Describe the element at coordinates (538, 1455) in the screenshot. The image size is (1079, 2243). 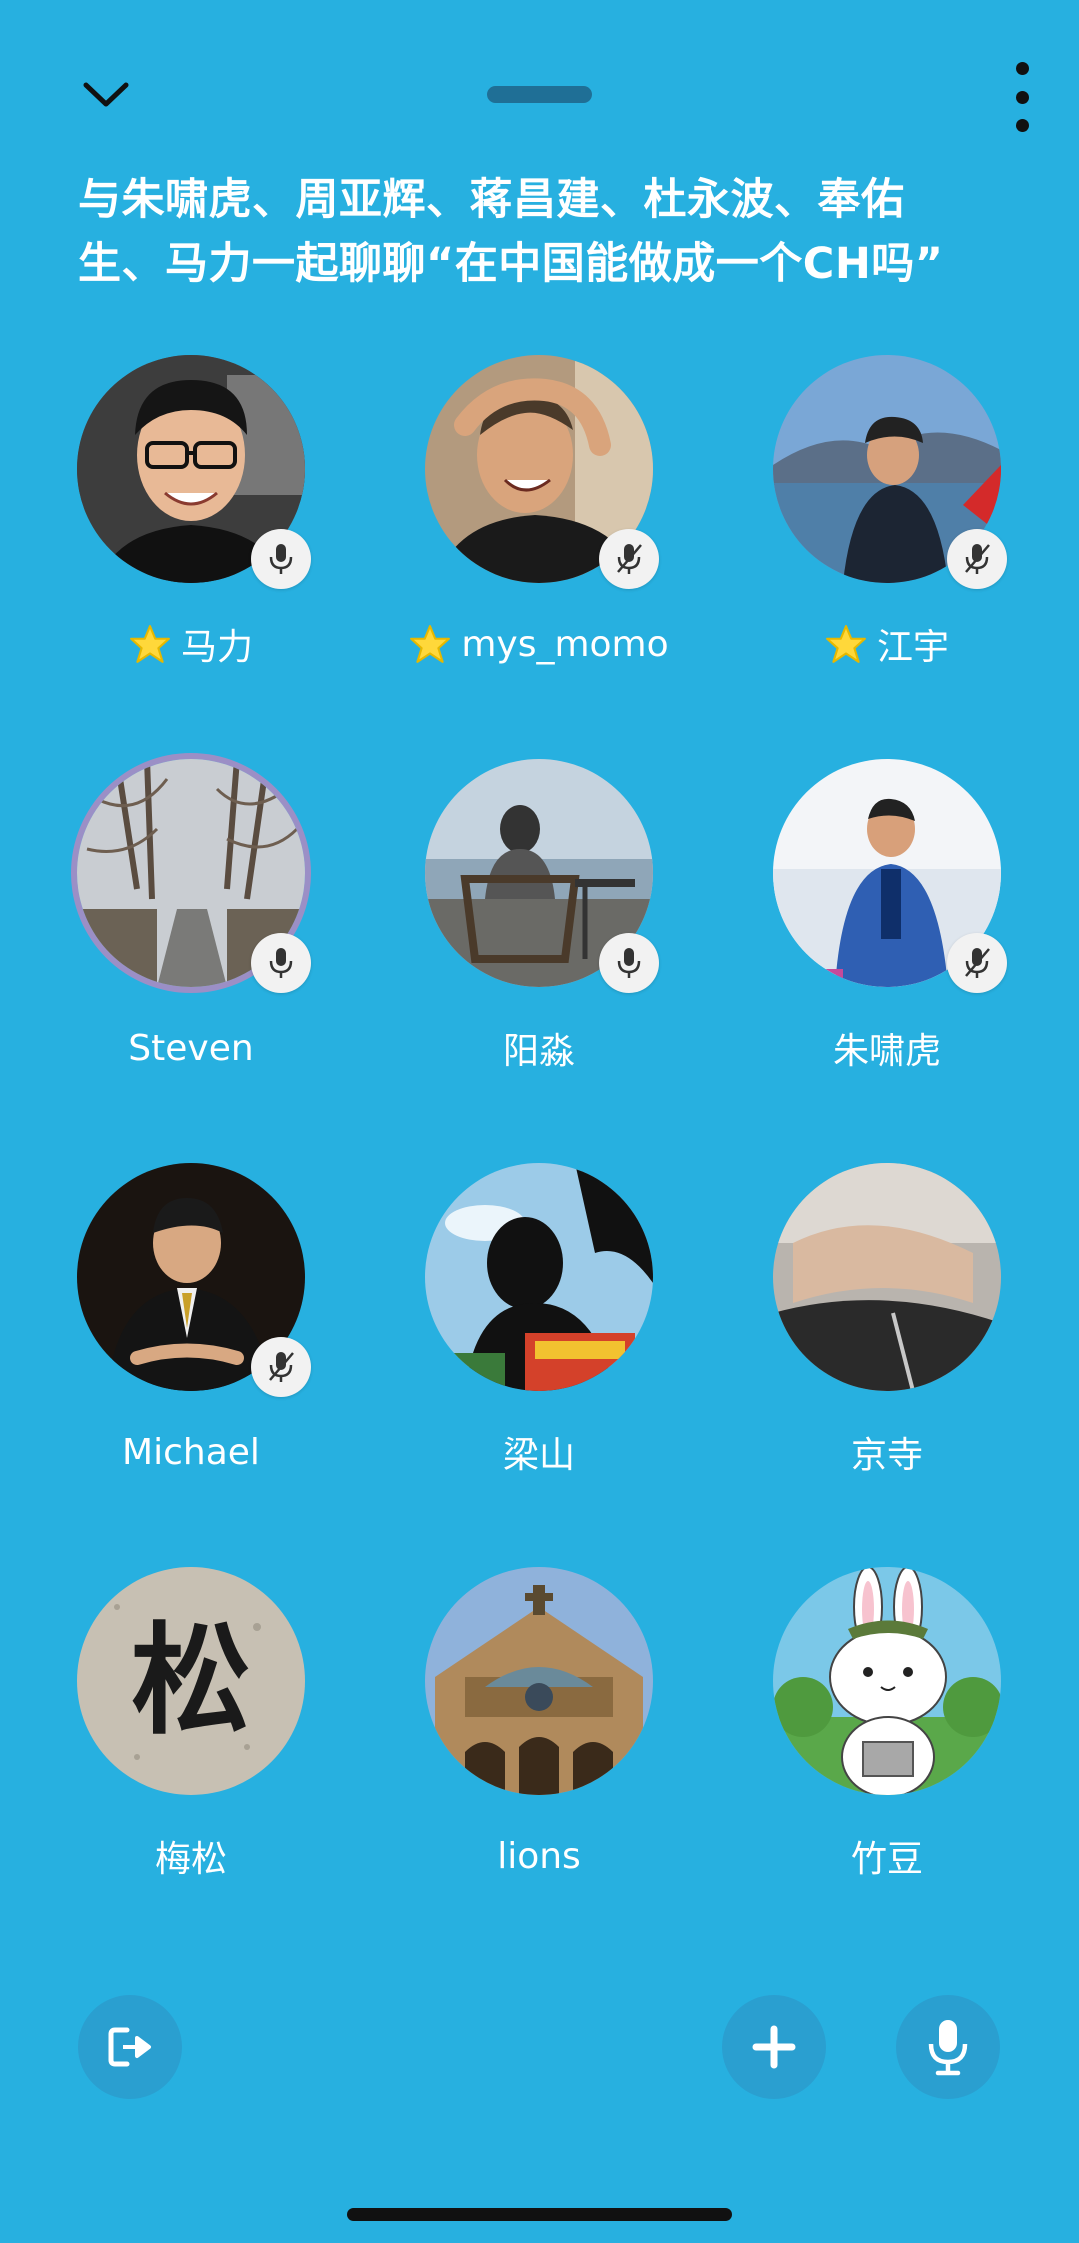
I see `speaker-name: 梁山` at that location.